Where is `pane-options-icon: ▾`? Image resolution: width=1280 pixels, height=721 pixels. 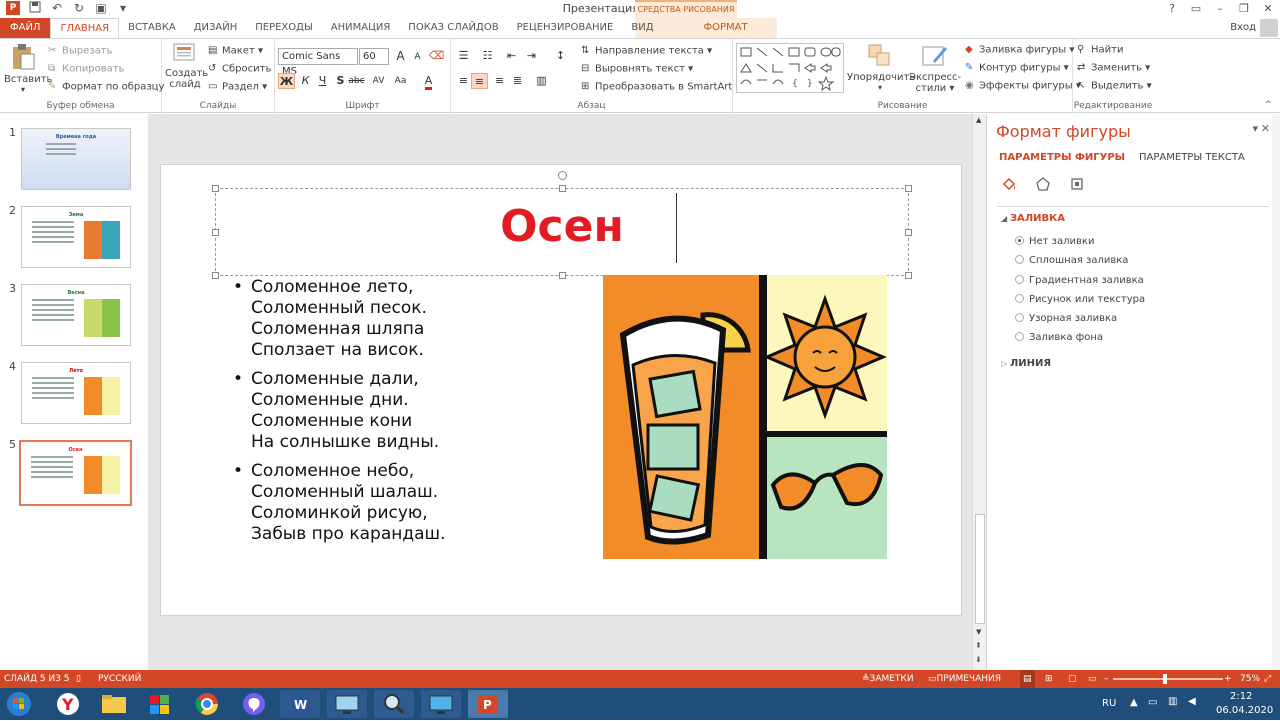
pane-options-icon: ▾ is located at coordinates (1255, 128).